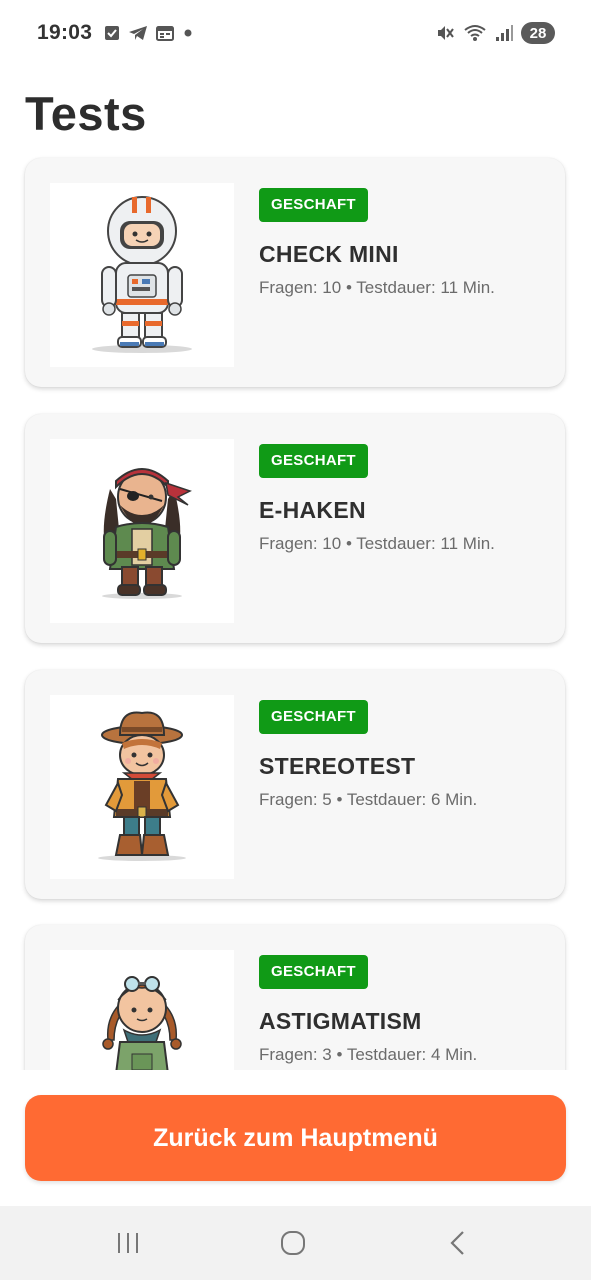 The height and width of the screenshot is (1280, 591). I want to click on astronaut-avatar, so click(142, 275).